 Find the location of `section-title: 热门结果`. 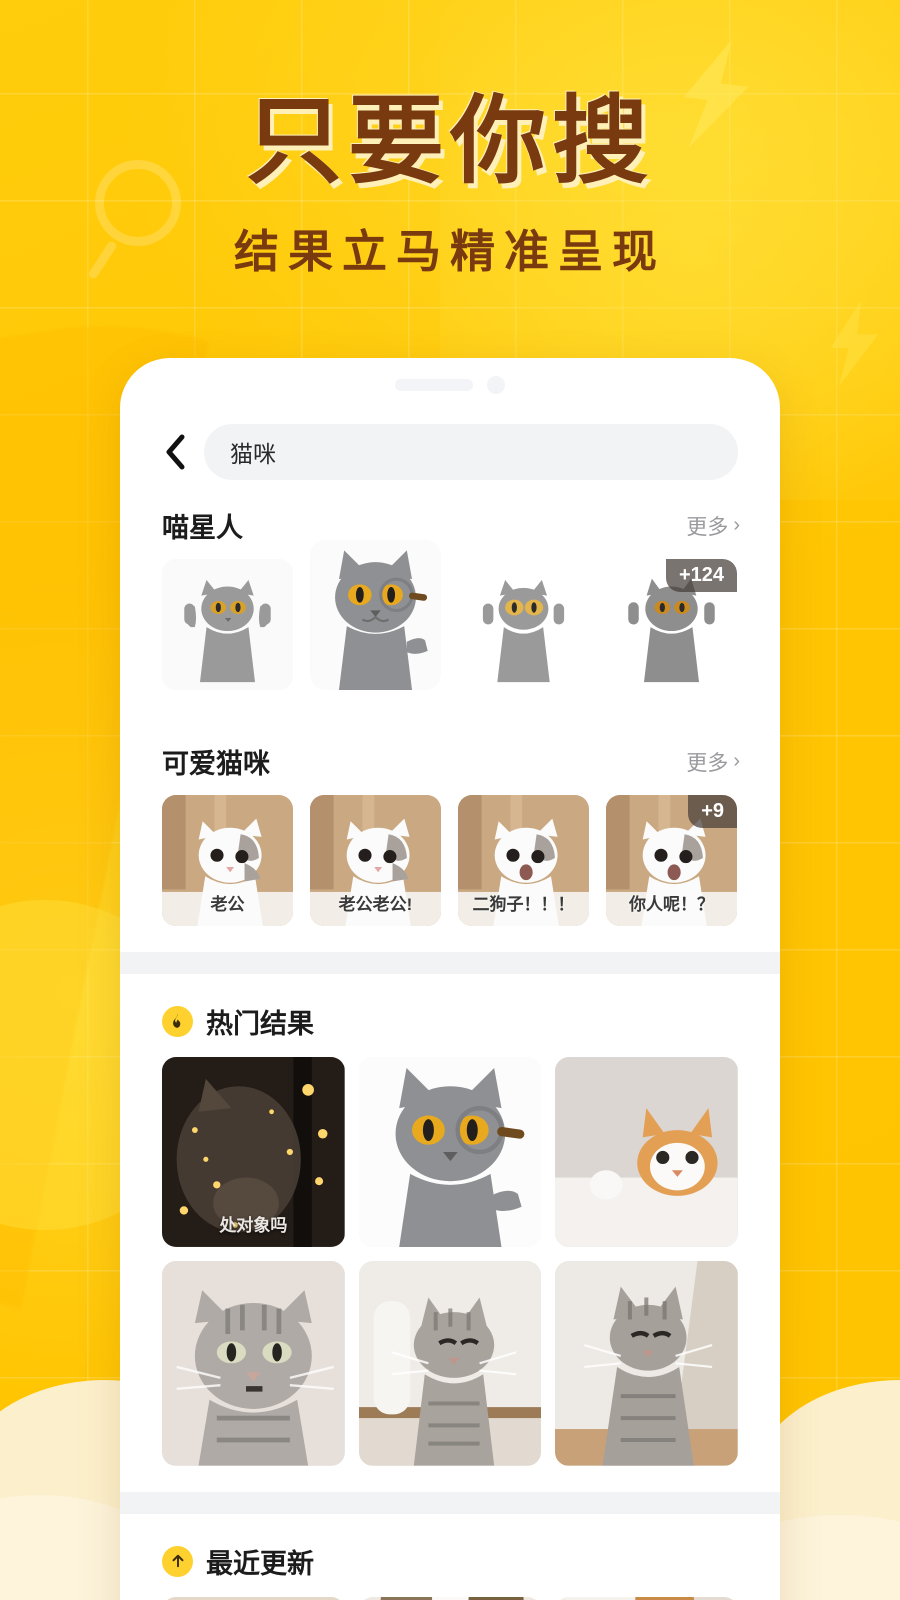

section-title: 热门结果 is located at coordinates (260, 1024).